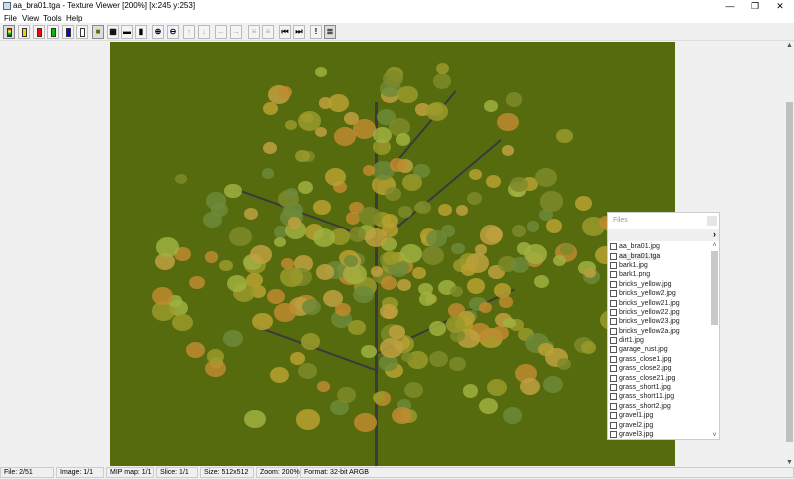 This screenshot has height=479, width=794. I want to click on image-next-button: →, so click(236, 32).